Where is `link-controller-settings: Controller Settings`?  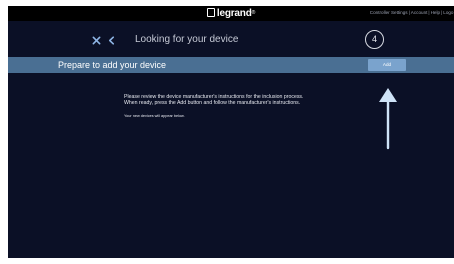 link-controller-settings: Controller Settings is located at coordinates (389, 12).